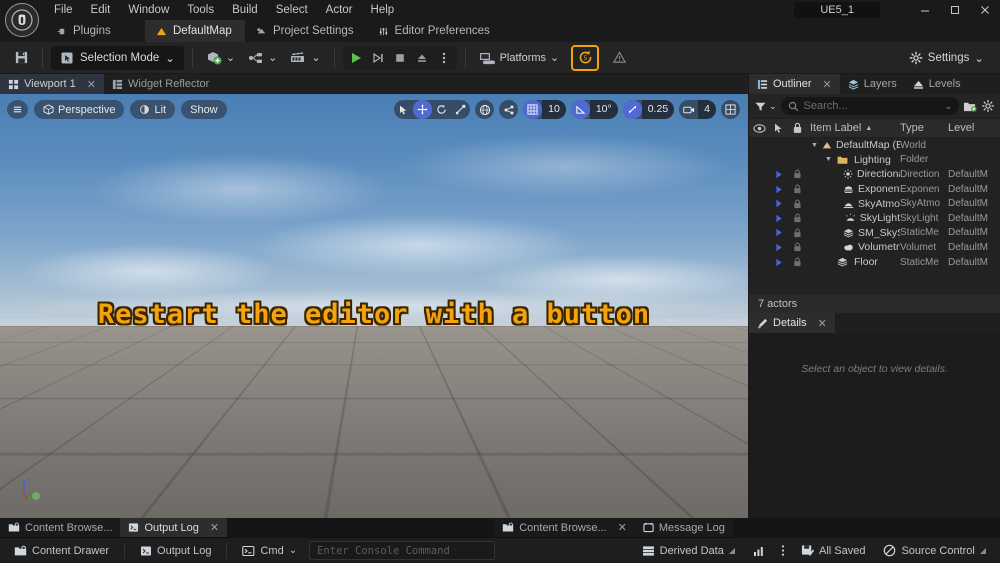 This screenshot has width=1000, height=563. What do you see at coordinates (759, 128) in the screenshot?
I see `eye-icon` at bounding box center [759, 128].